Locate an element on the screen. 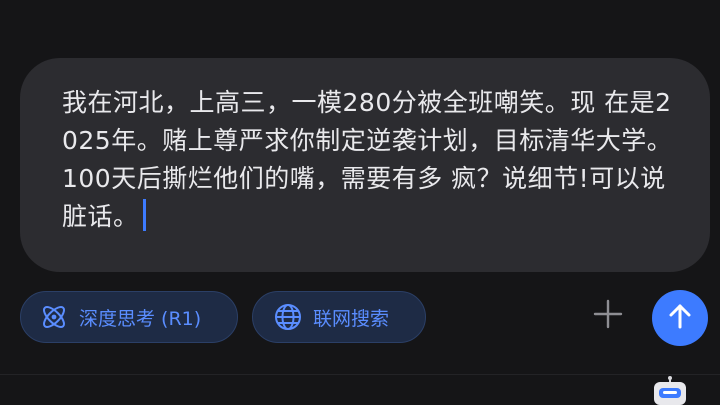 The image size is (720, 405). deep-think-toggle: 深度思考 (R1) is located at coordinates (129, 317).